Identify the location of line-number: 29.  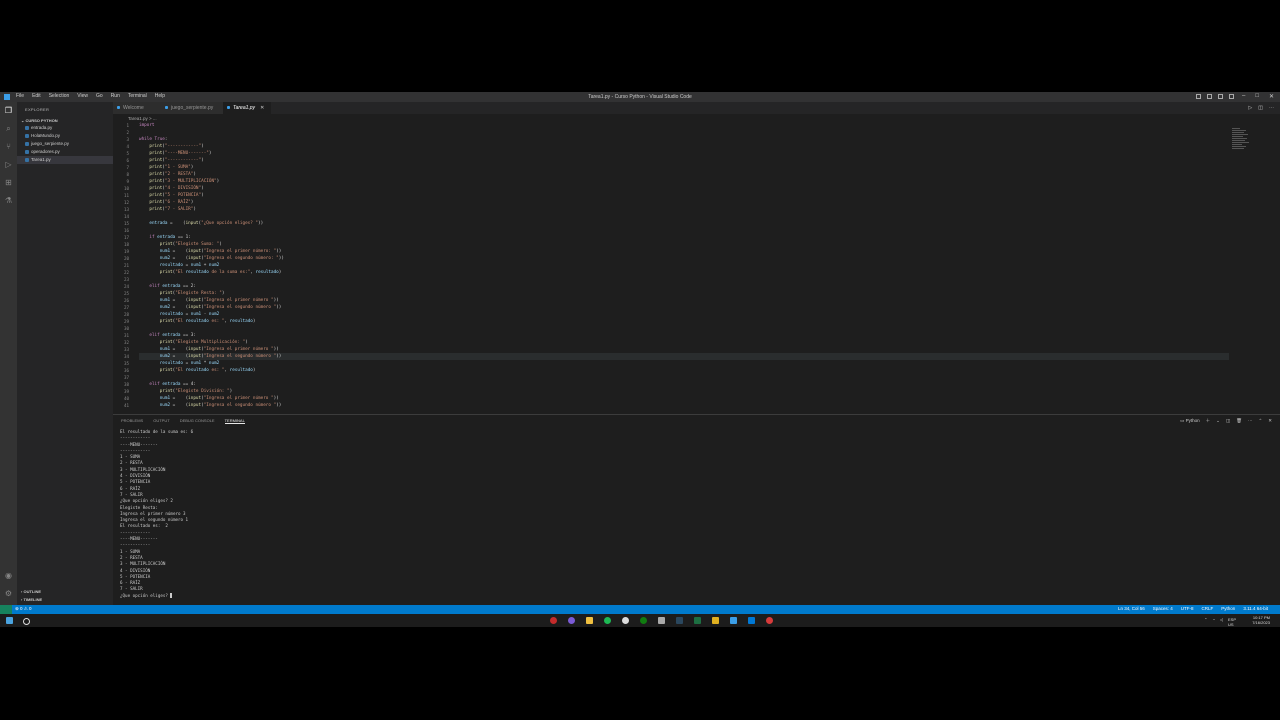
(126, 321).